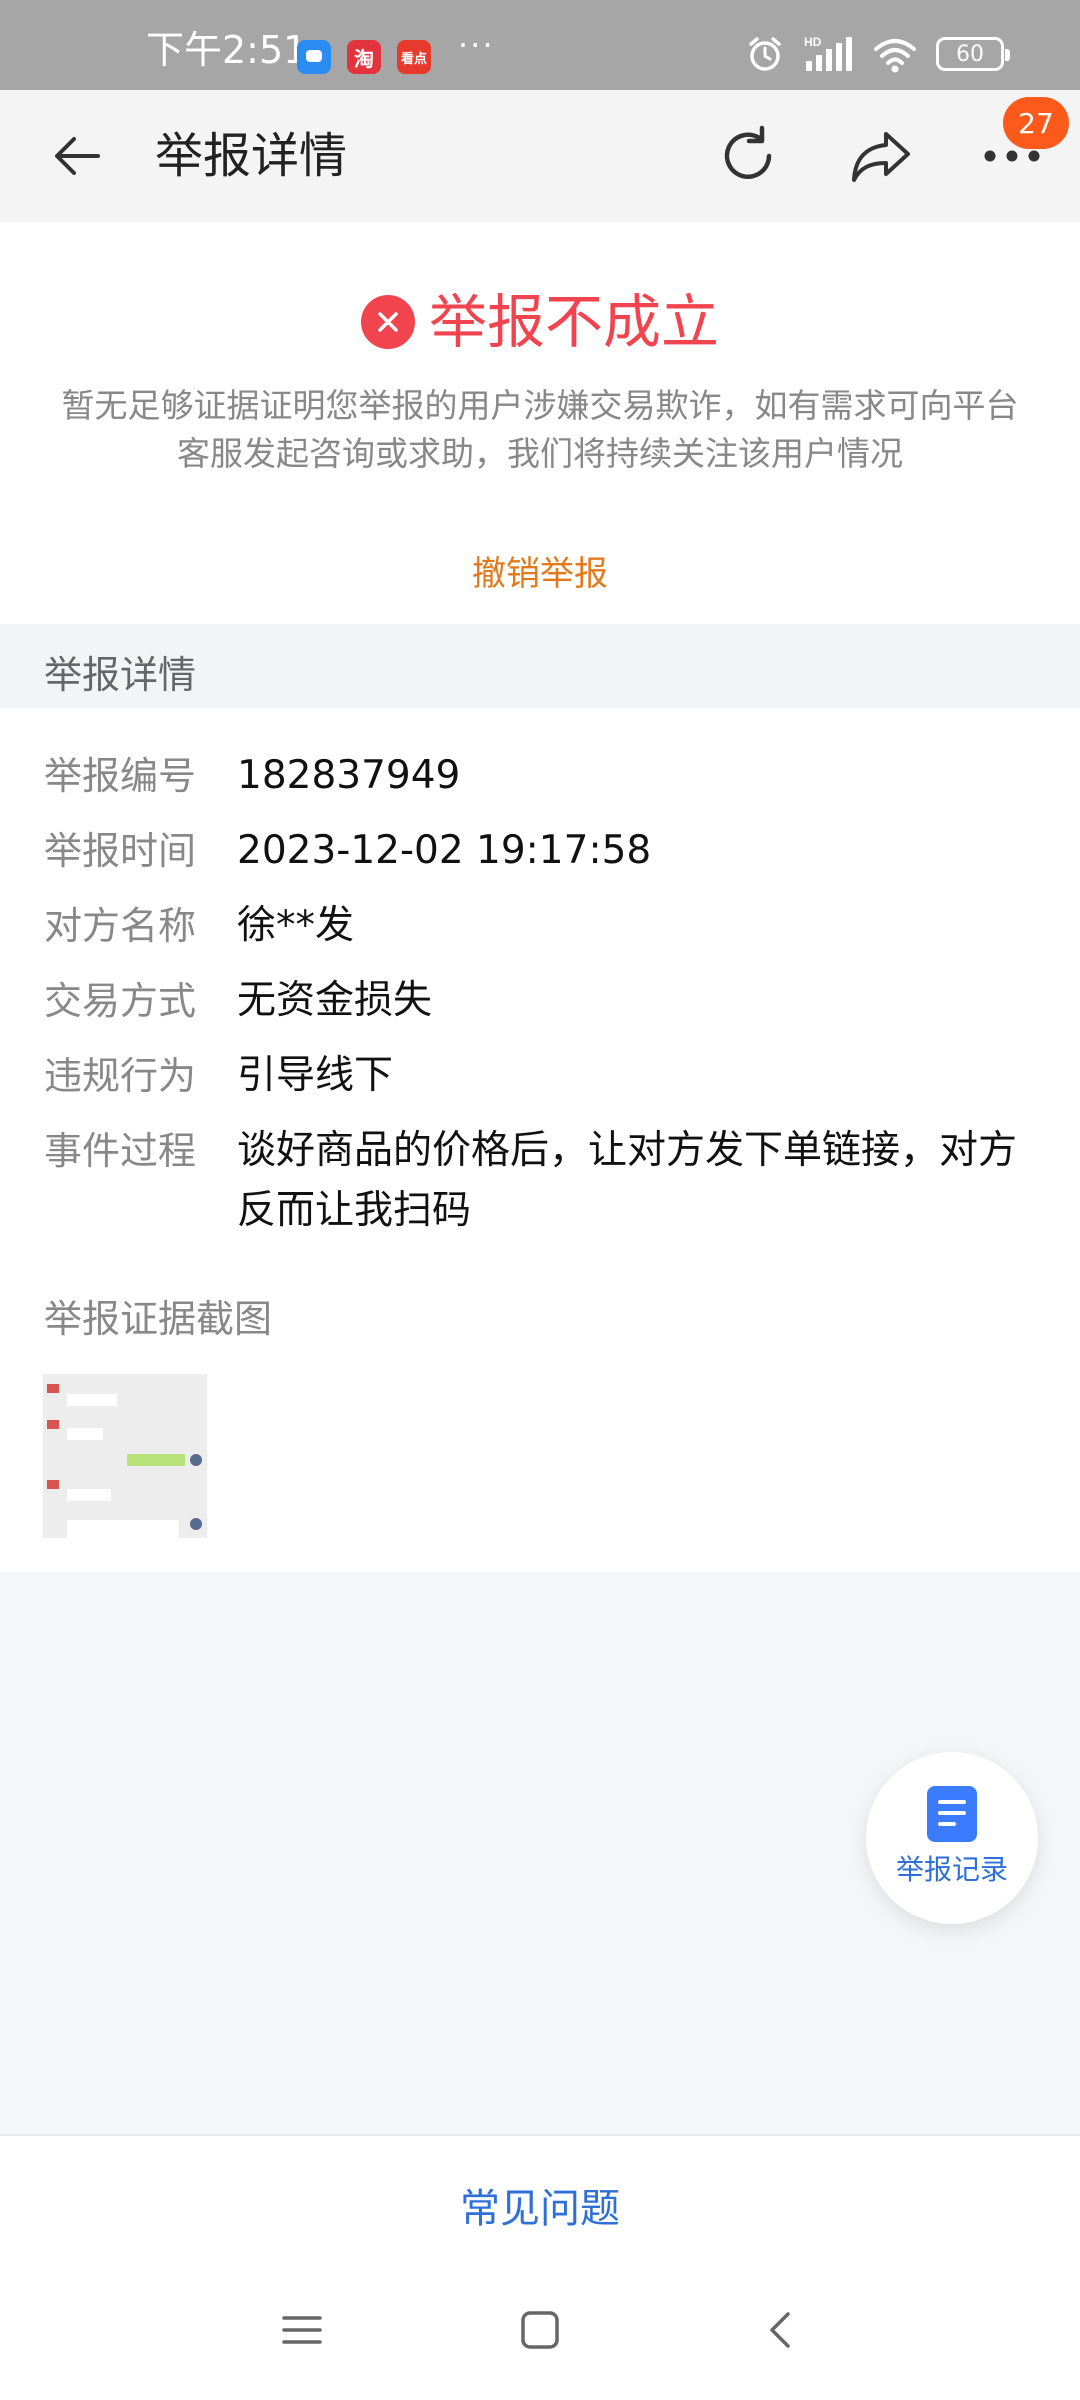 This screenshot has height=2400, width=1080. What do you see at coordinates (444, 850) in the screenshot?
I see `detail-value: 2023-12-02 19:17:58` at bounding box center [444, 850].